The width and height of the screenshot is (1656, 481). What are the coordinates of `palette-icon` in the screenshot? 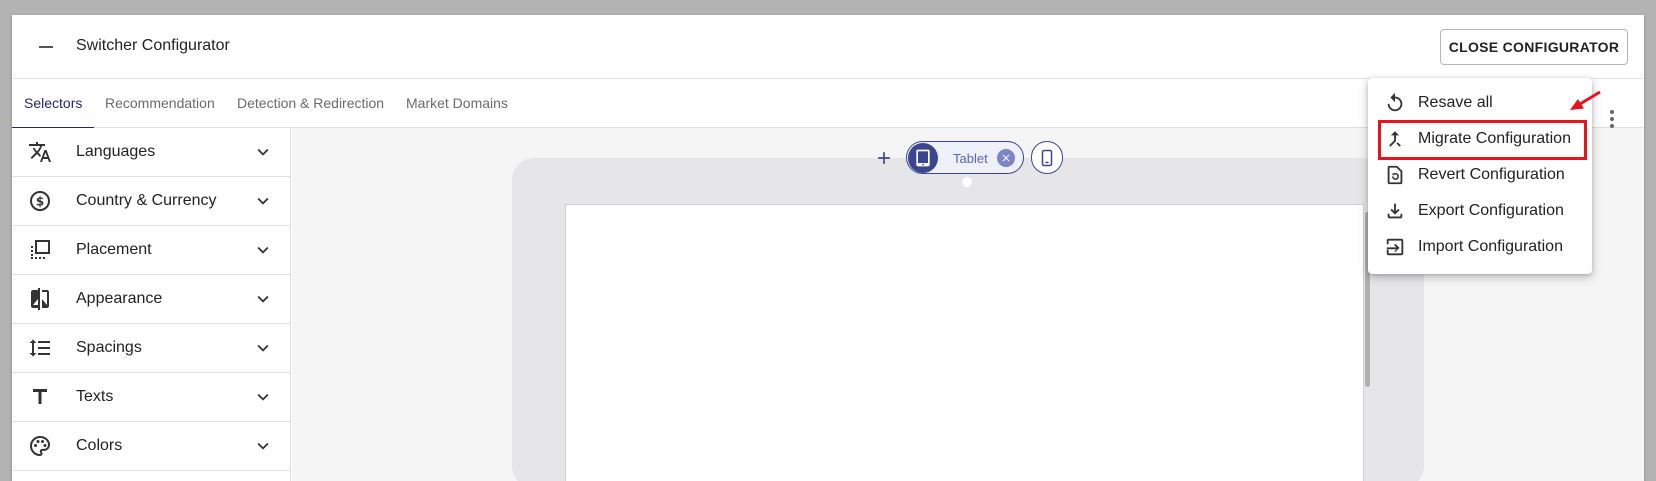 It's located at (40, 446).